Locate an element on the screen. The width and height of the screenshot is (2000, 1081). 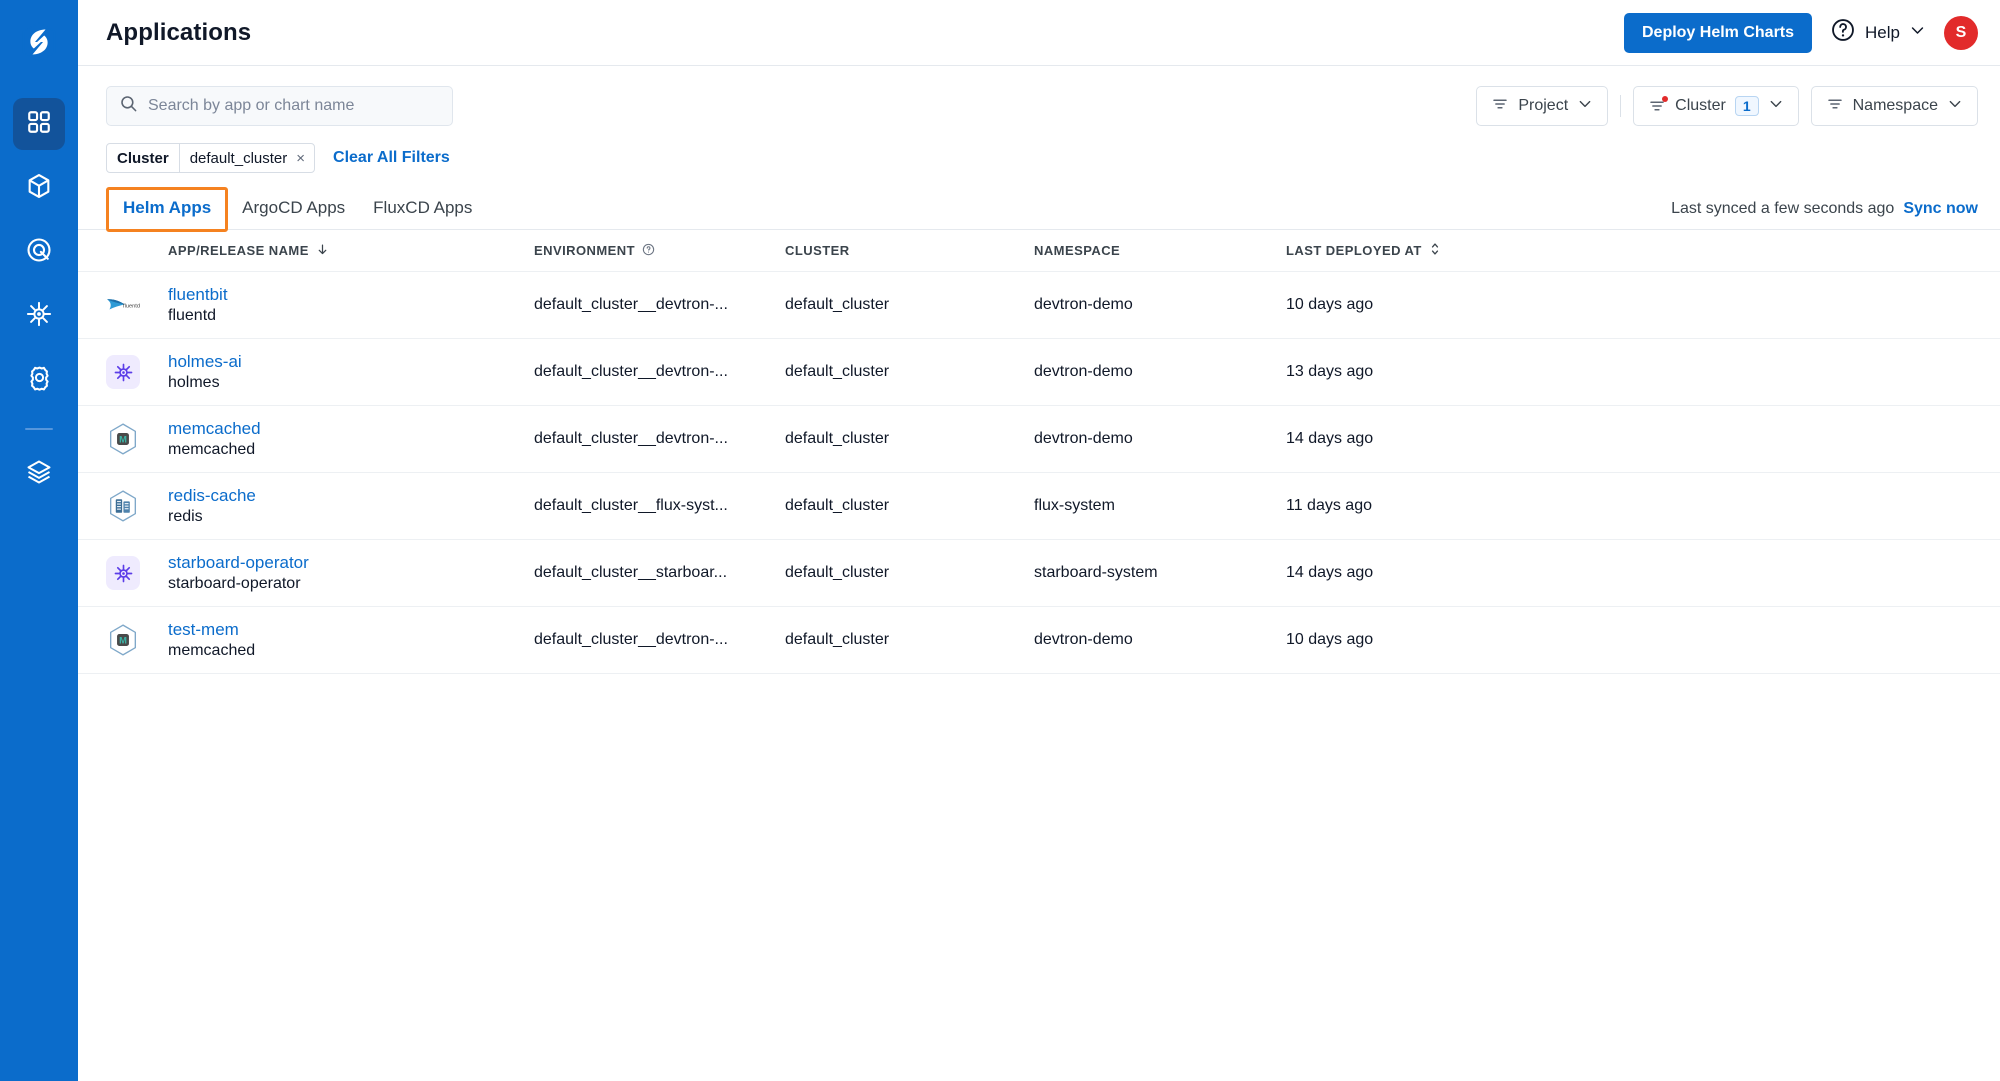
app-name-link: redis-cache is located at coordinates (351, 495).